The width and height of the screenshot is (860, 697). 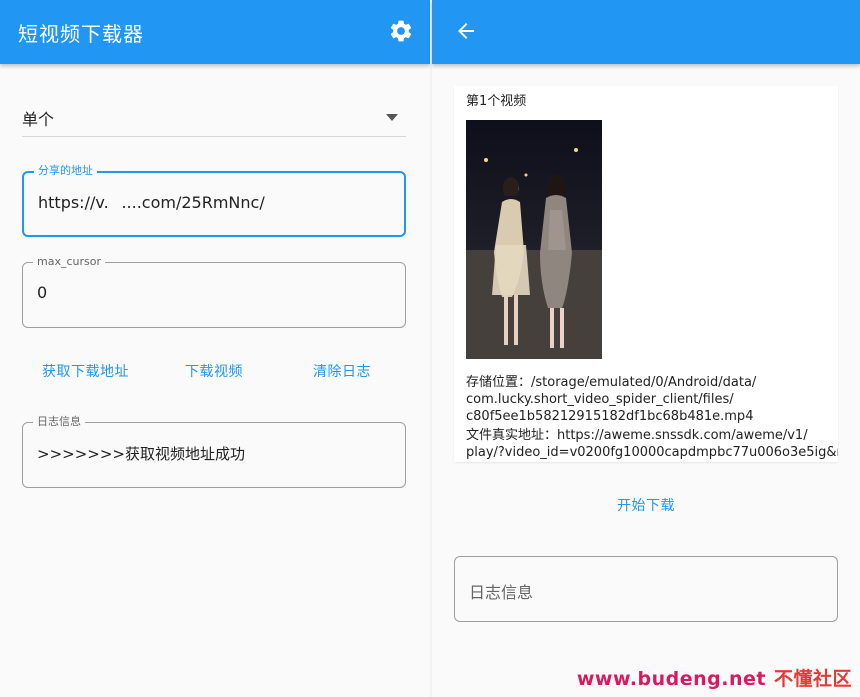 I want to click on download-video-button: 下载视频, so click(x=214, y=371).